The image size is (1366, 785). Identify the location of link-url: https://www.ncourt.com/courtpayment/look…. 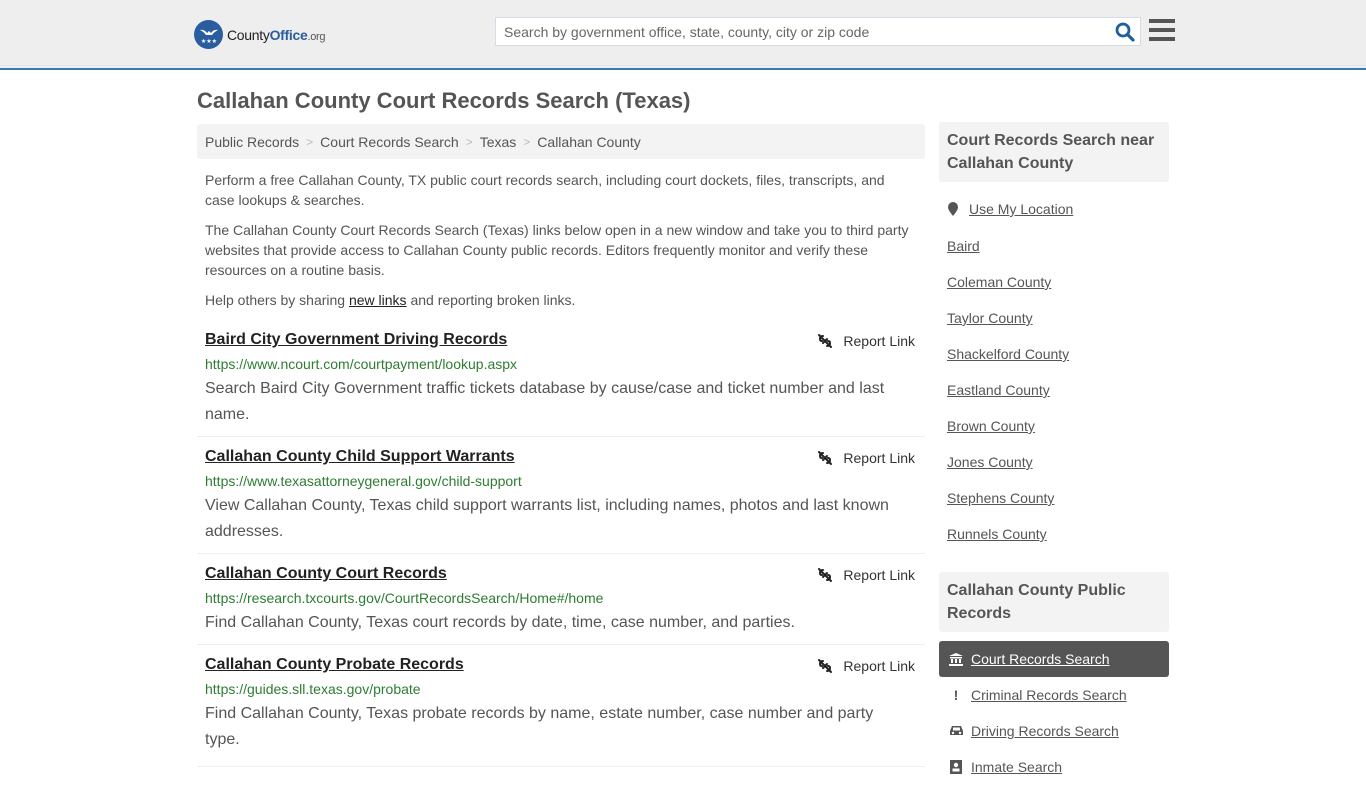
(361, 364).